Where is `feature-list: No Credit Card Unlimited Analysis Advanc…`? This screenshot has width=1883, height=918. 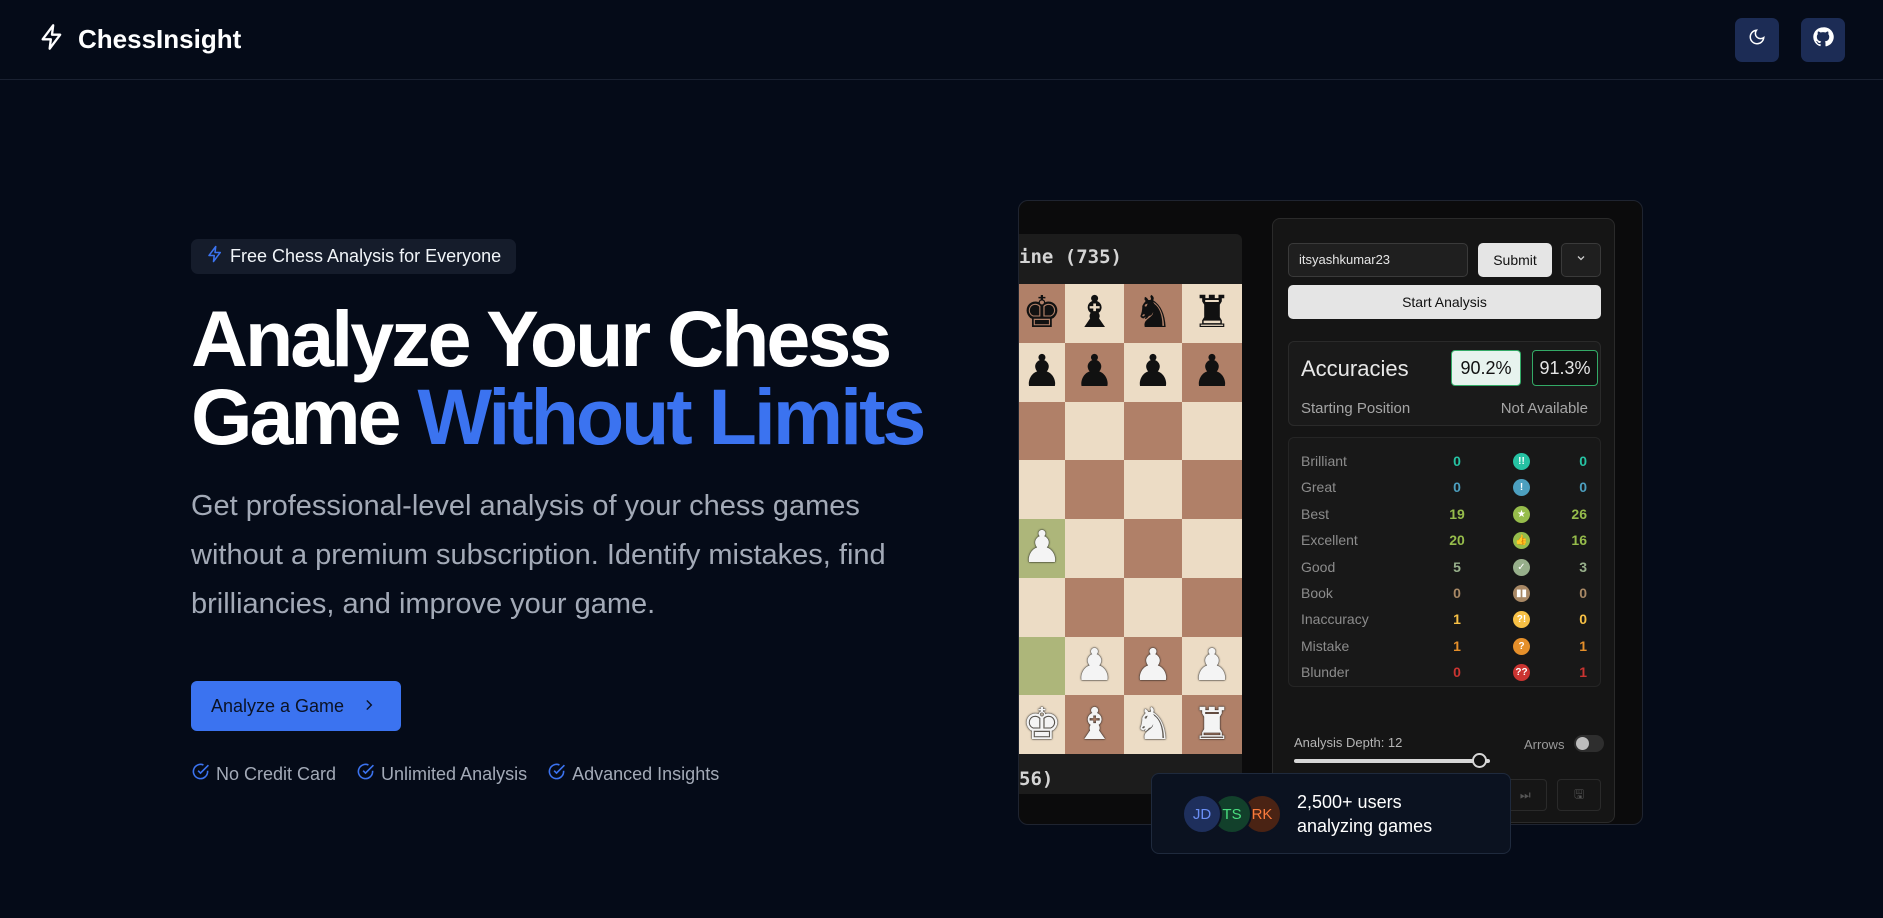
feature-list: No Credit Card Unlimited Analysis Advanc… is located at coordinates (455, 774).